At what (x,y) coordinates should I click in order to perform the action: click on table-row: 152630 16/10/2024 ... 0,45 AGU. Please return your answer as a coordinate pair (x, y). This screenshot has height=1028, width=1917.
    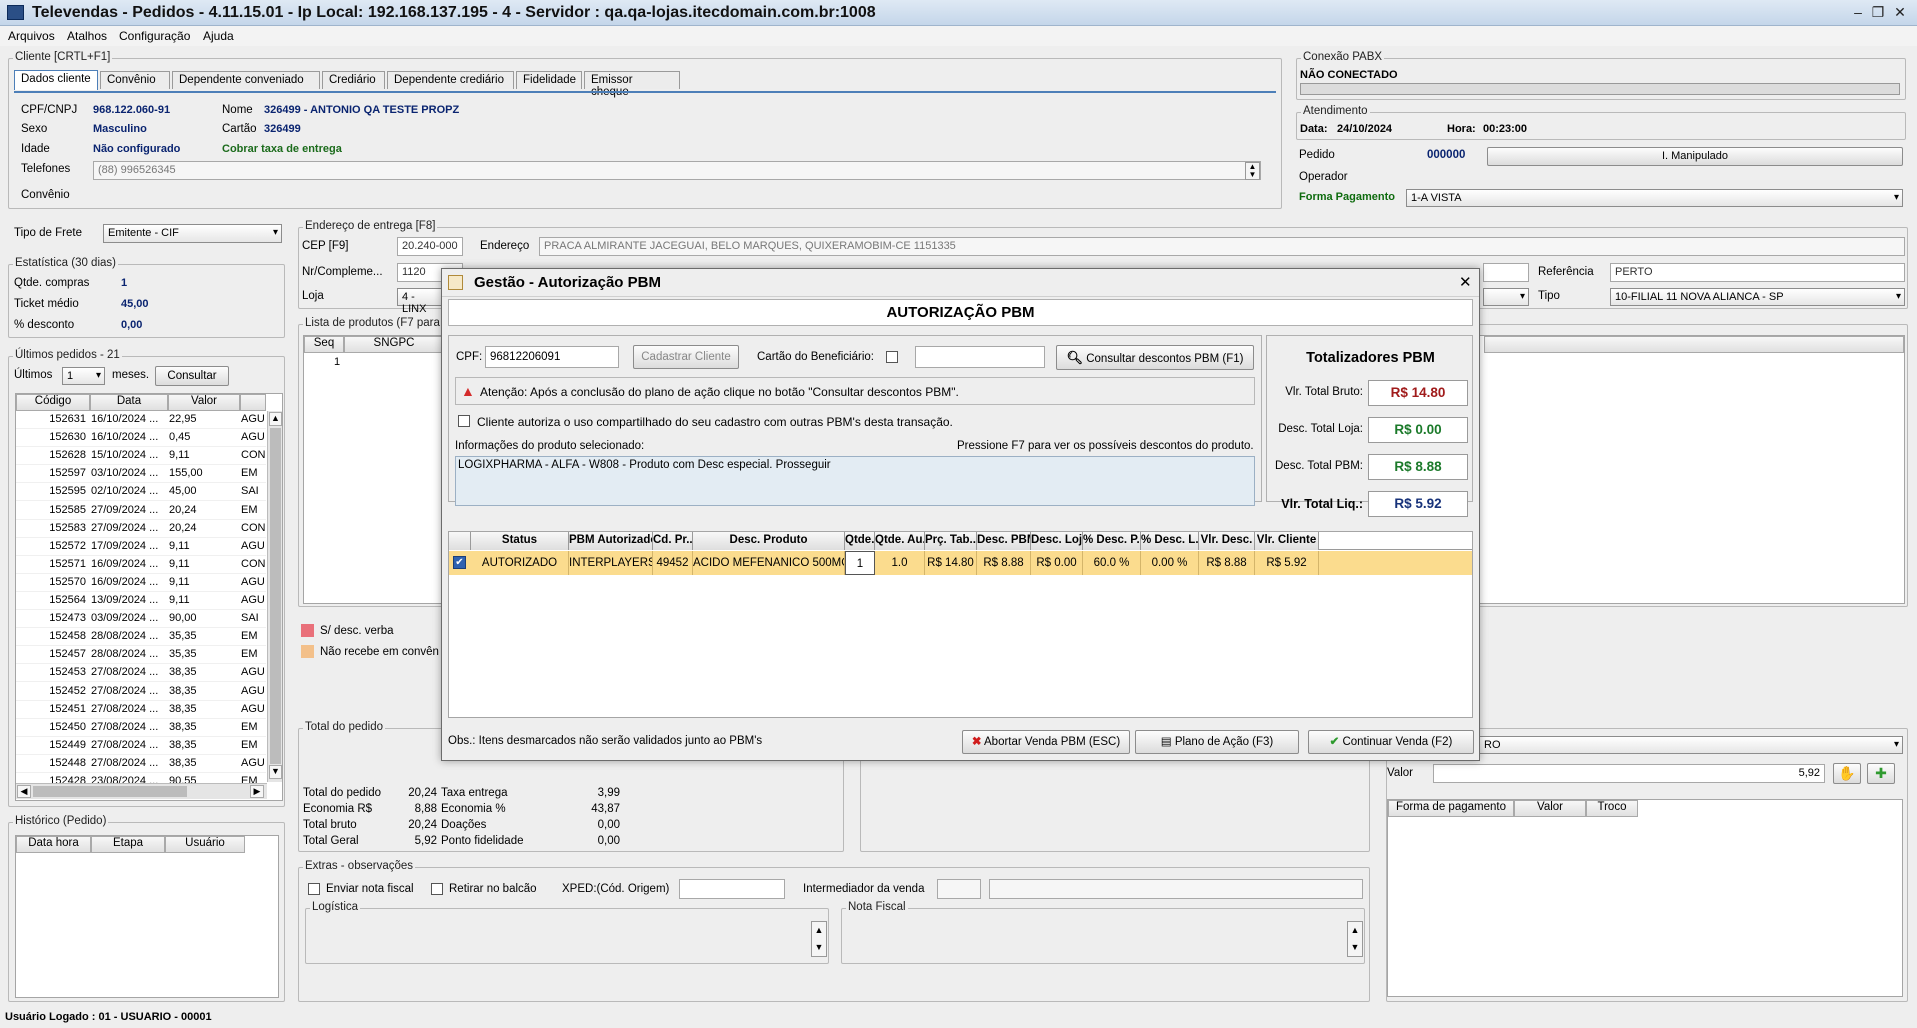
    Looking at the image, I should click on (141, 438).